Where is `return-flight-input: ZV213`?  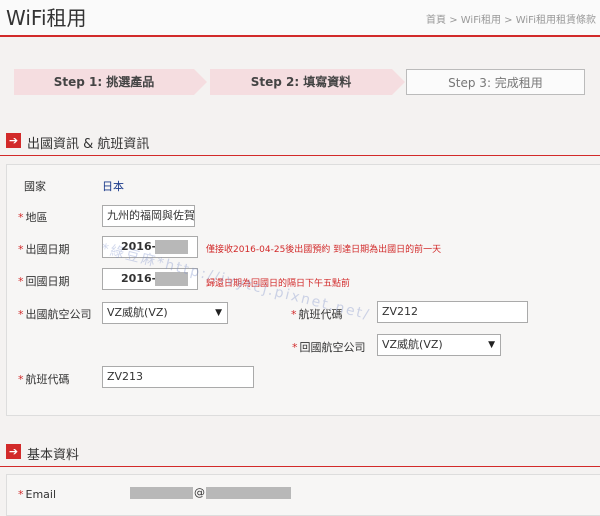 return-flight-input: ZV213 is located at coordinates (178, 377).